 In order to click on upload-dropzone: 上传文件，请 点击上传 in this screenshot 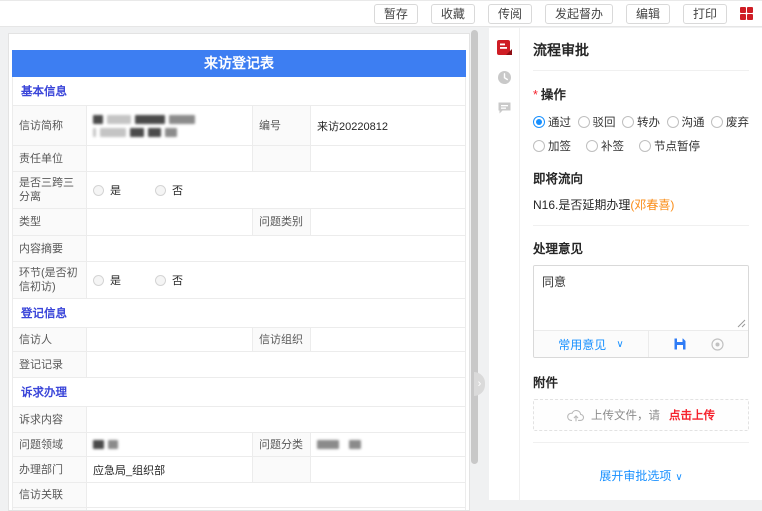, I will do `click(641, 415)`.